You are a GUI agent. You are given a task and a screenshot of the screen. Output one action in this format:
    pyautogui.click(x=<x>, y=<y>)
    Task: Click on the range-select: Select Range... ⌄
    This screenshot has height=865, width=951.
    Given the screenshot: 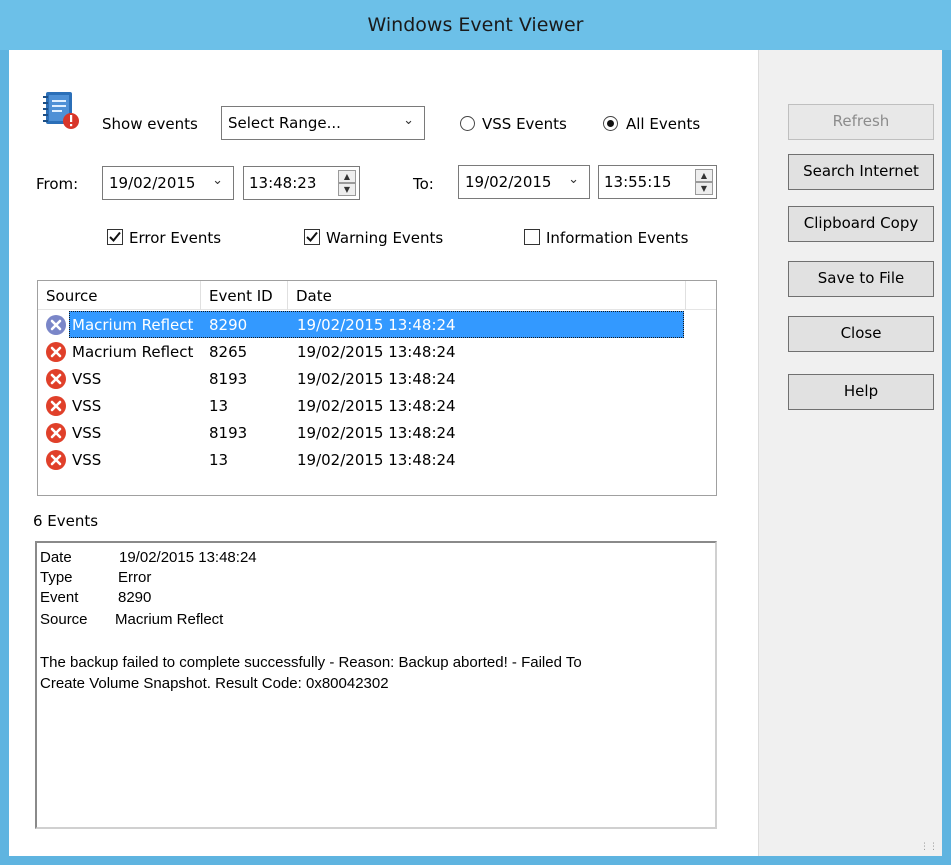 What is the action you would take?
    pyautogui.click(x=323, y=123)
    